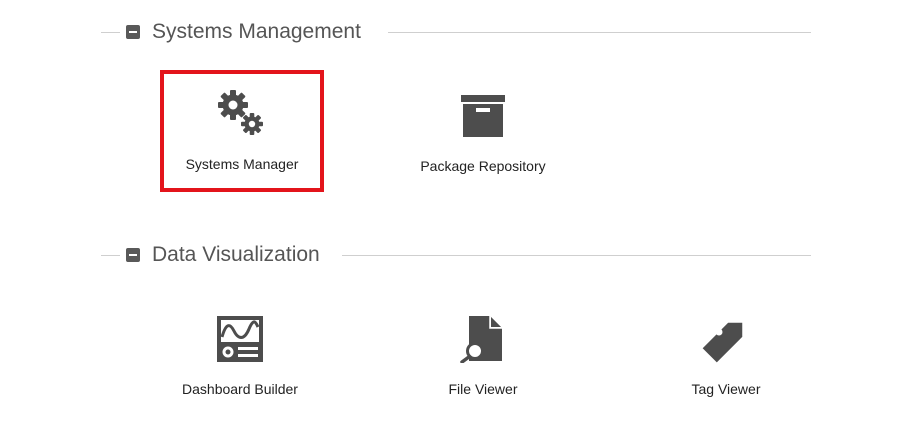 The height and width of the screenshot is (424, 900). What do you see at coordinates (236, 254) in the screenshot?
I see `section-title: Data Visualization` at bounding box center [236, 254].